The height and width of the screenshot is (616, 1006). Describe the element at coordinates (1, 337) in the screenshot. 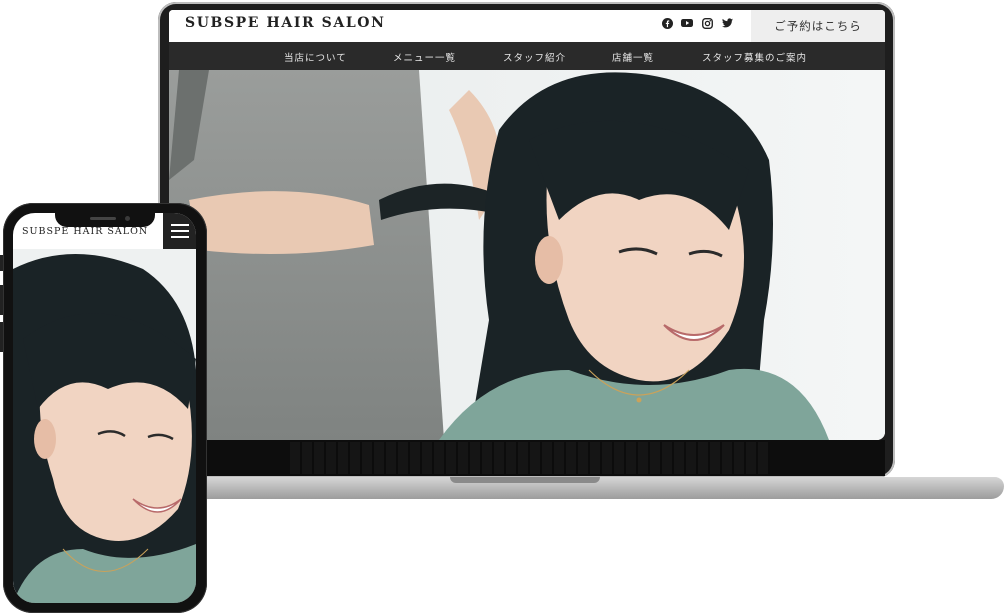

I see `phone-volume-down` at that location.